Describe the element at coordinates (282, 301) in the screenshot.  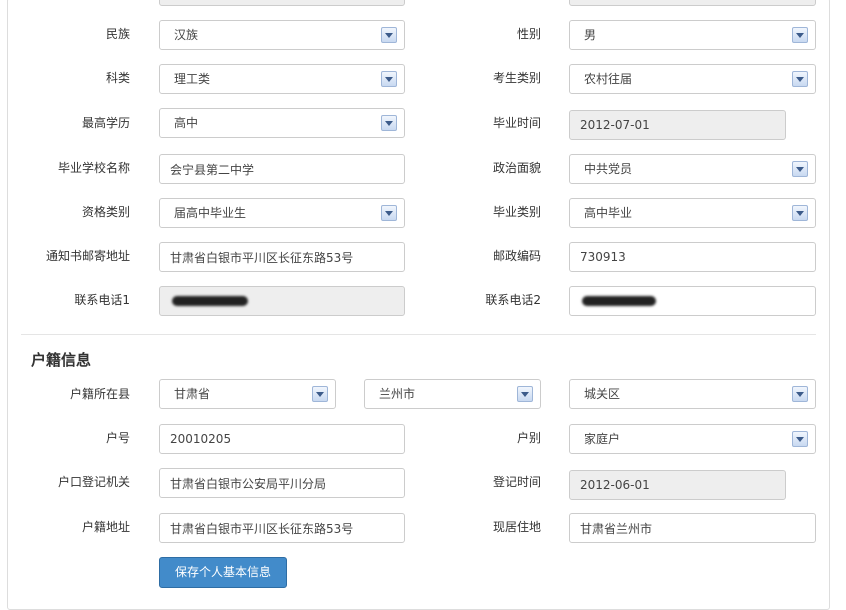
I see `phone1-field` at that location.